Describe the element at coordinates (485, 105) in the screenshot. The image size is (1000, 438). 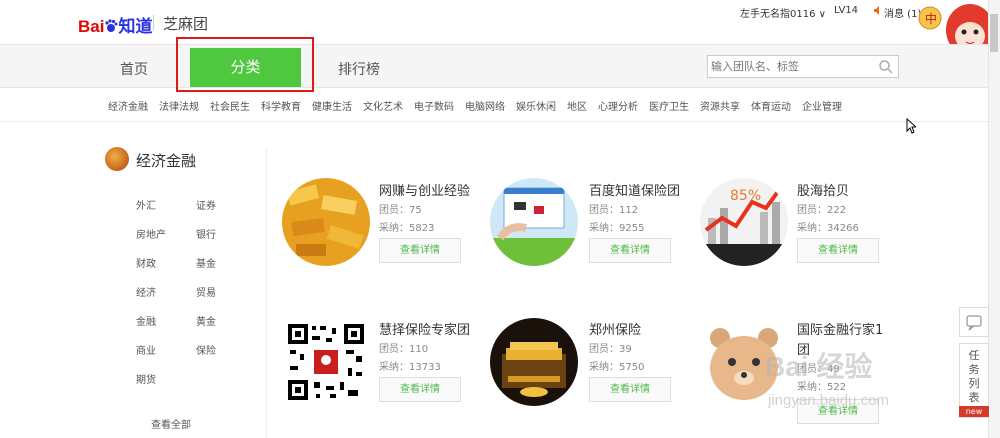
I see `category-item: 电脑网络` at that location.